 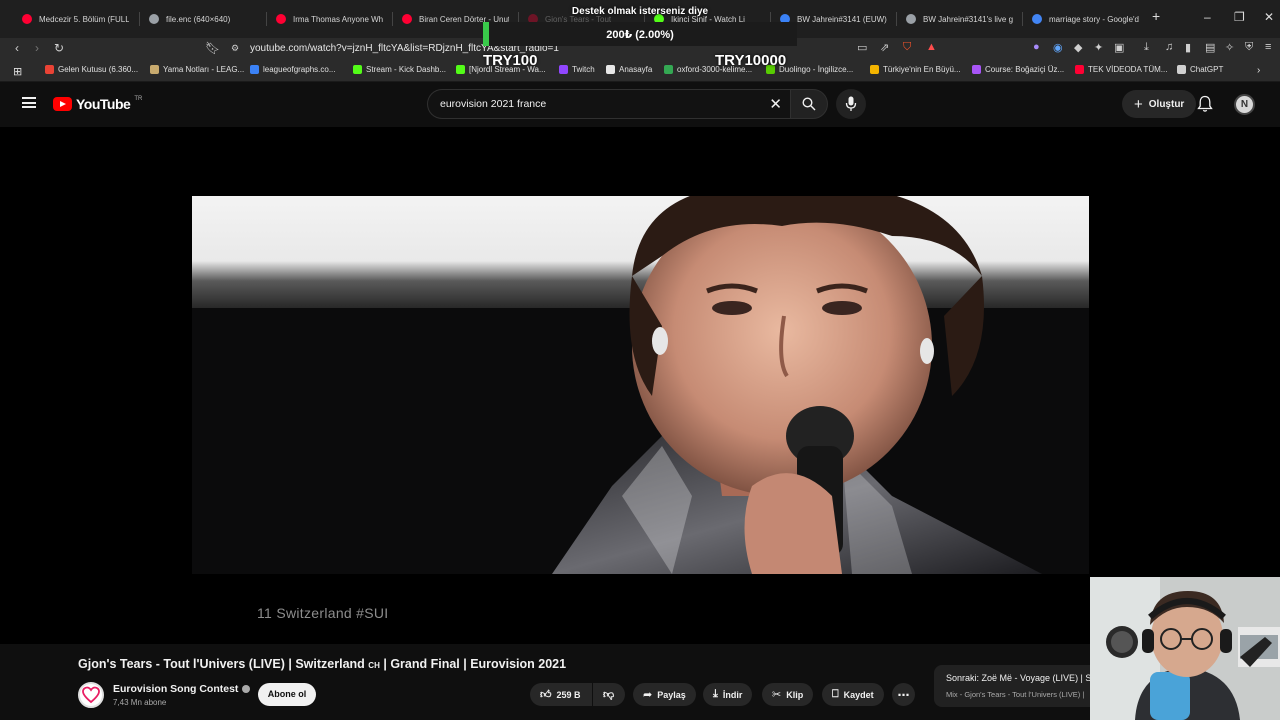 I want to click on bookmark-item: ChatGPT, so click(x=1200, y=69).